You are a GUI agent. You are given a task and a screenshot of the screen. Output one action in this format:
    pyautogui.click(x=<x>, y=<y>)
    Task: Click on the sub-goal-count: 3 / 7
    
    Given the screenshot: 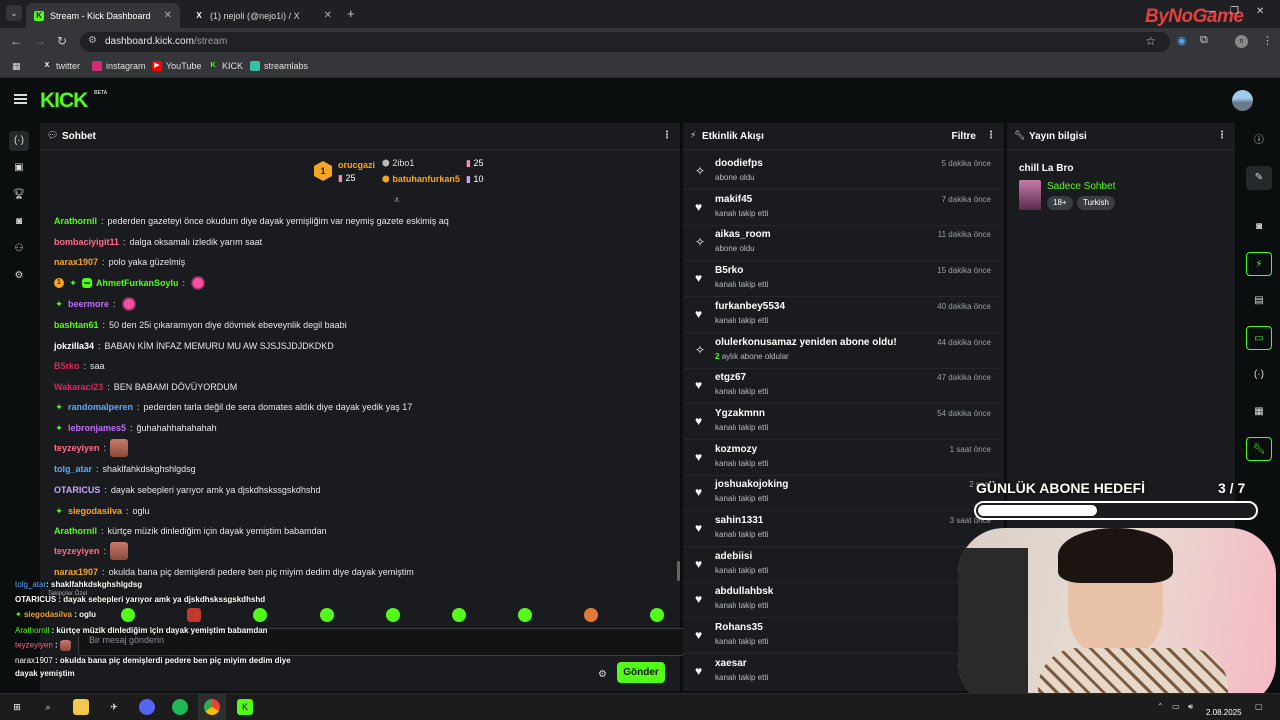 What is the action you would take?
    pyautogui.click(x=1232, y=488)
    